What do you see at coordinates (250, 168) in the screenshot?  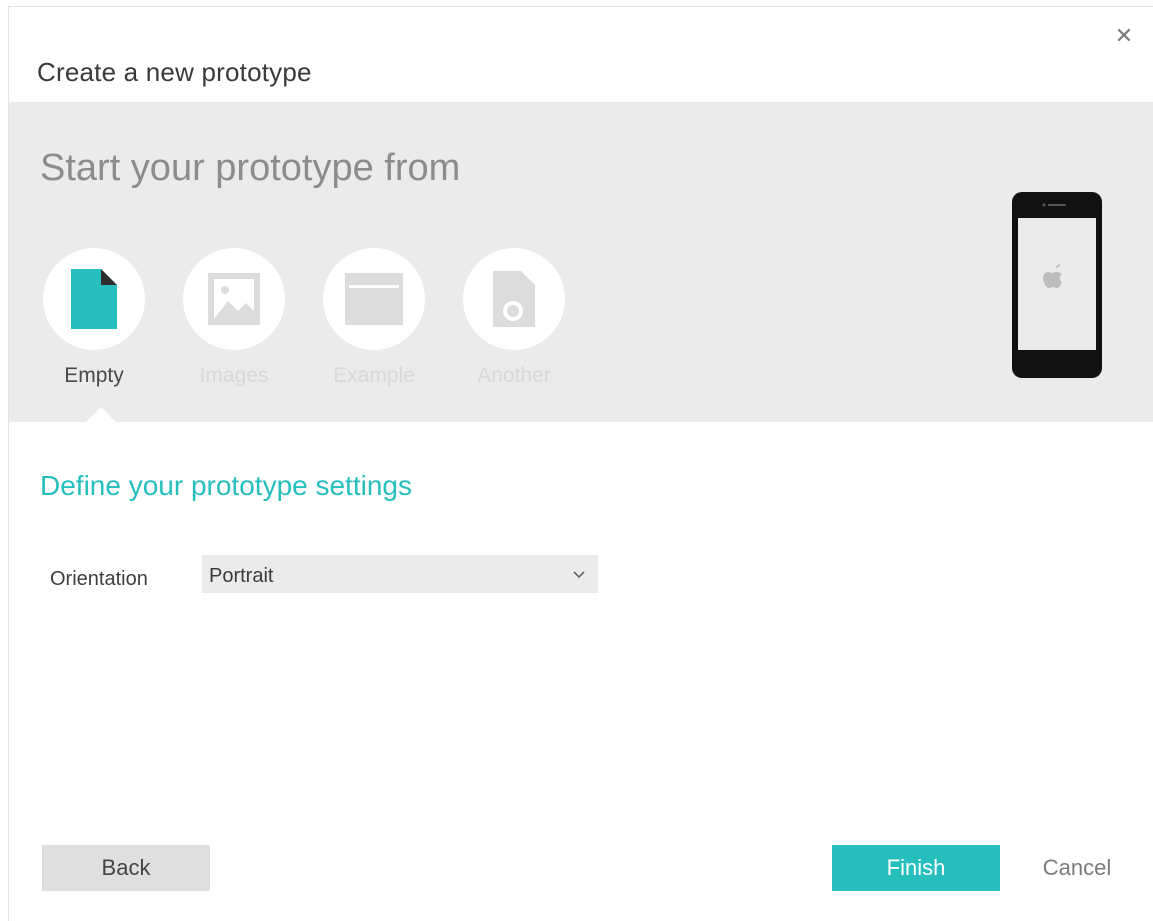 I see `source-heading: Start your prototype from` at bounding box center [250, 168].